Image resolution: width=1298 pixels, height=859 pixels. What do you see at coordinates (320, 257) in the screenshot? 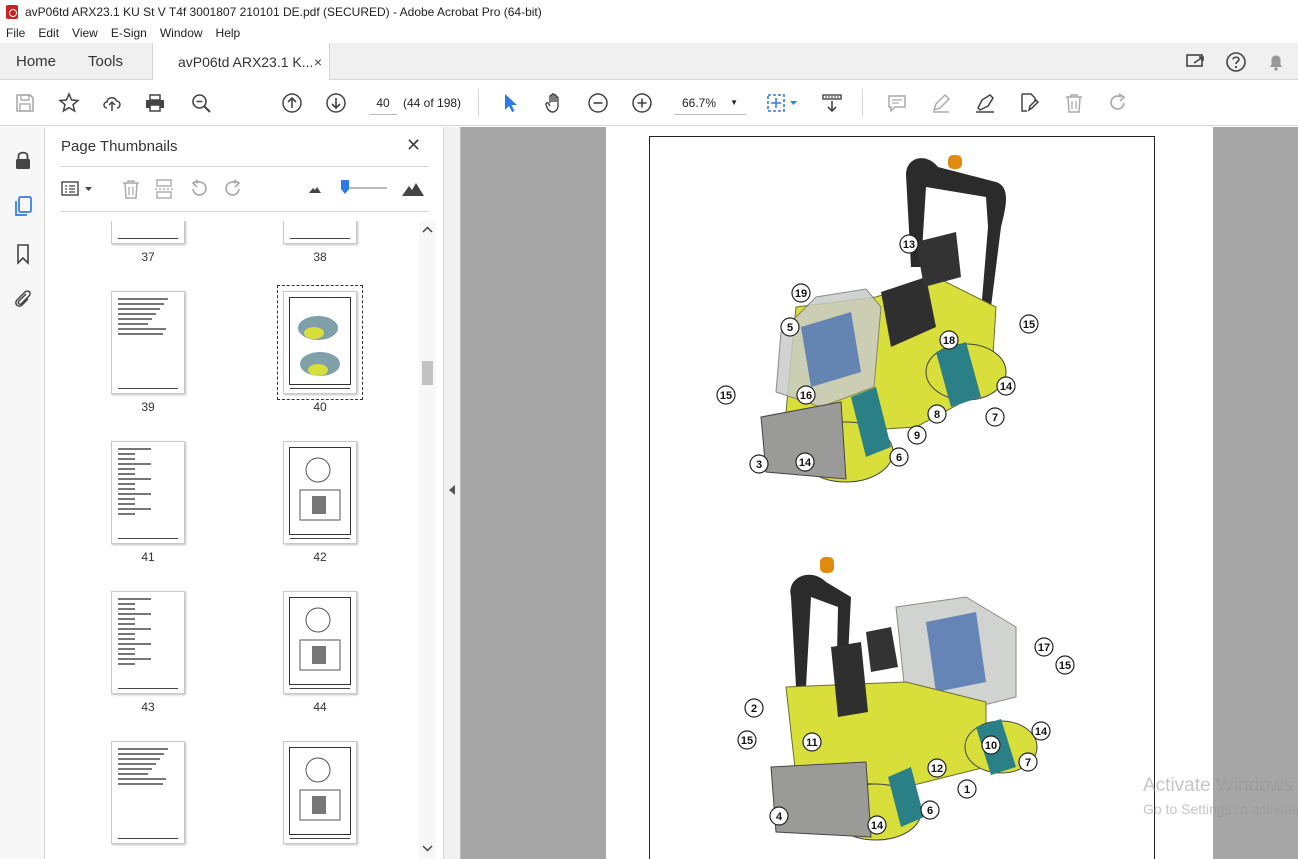
I see `thumbnail-page-label: 38` at bounding box center [320, 257].